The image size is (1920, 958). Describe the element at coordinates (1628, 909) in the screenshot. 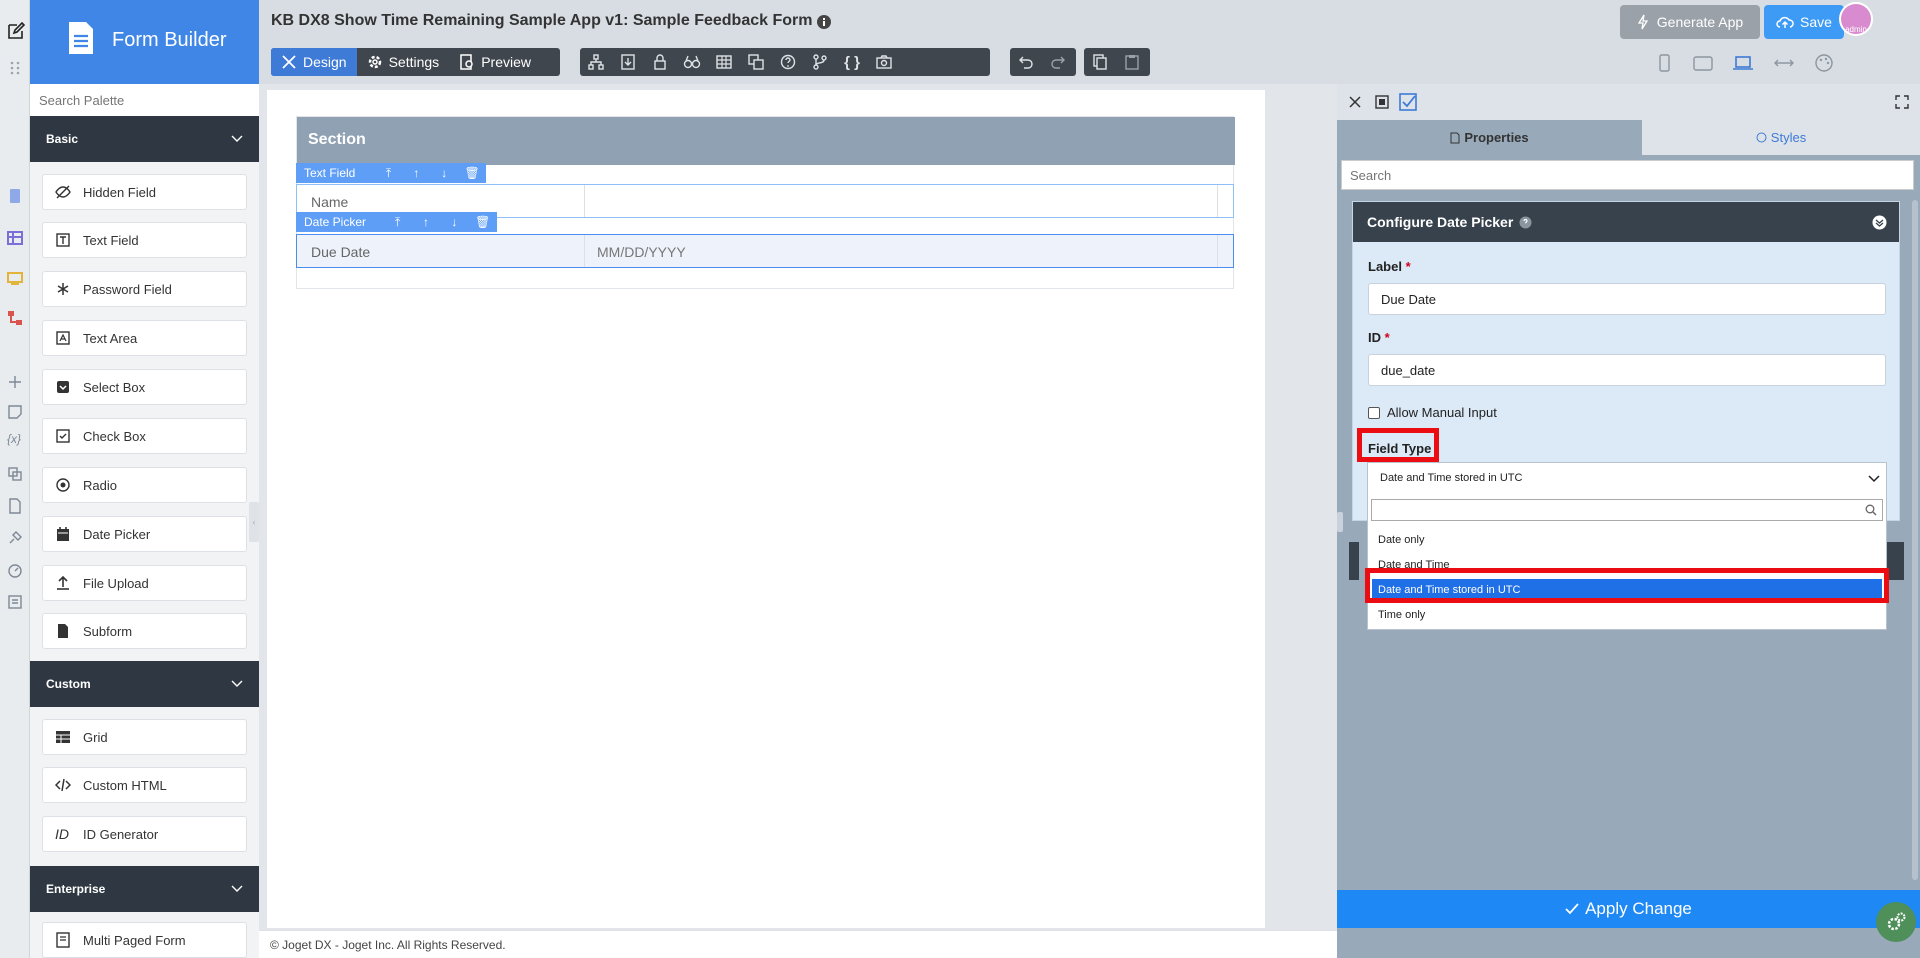

I see `apply-change-button: Apply Change` at that location.